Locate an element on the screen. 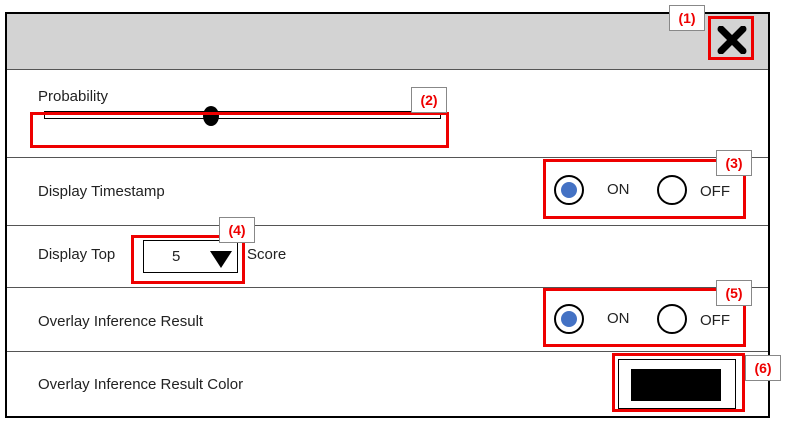 This screenshot has height=429, width=794. annotation-callout-1: (1) is located at coordinates (687, 18).